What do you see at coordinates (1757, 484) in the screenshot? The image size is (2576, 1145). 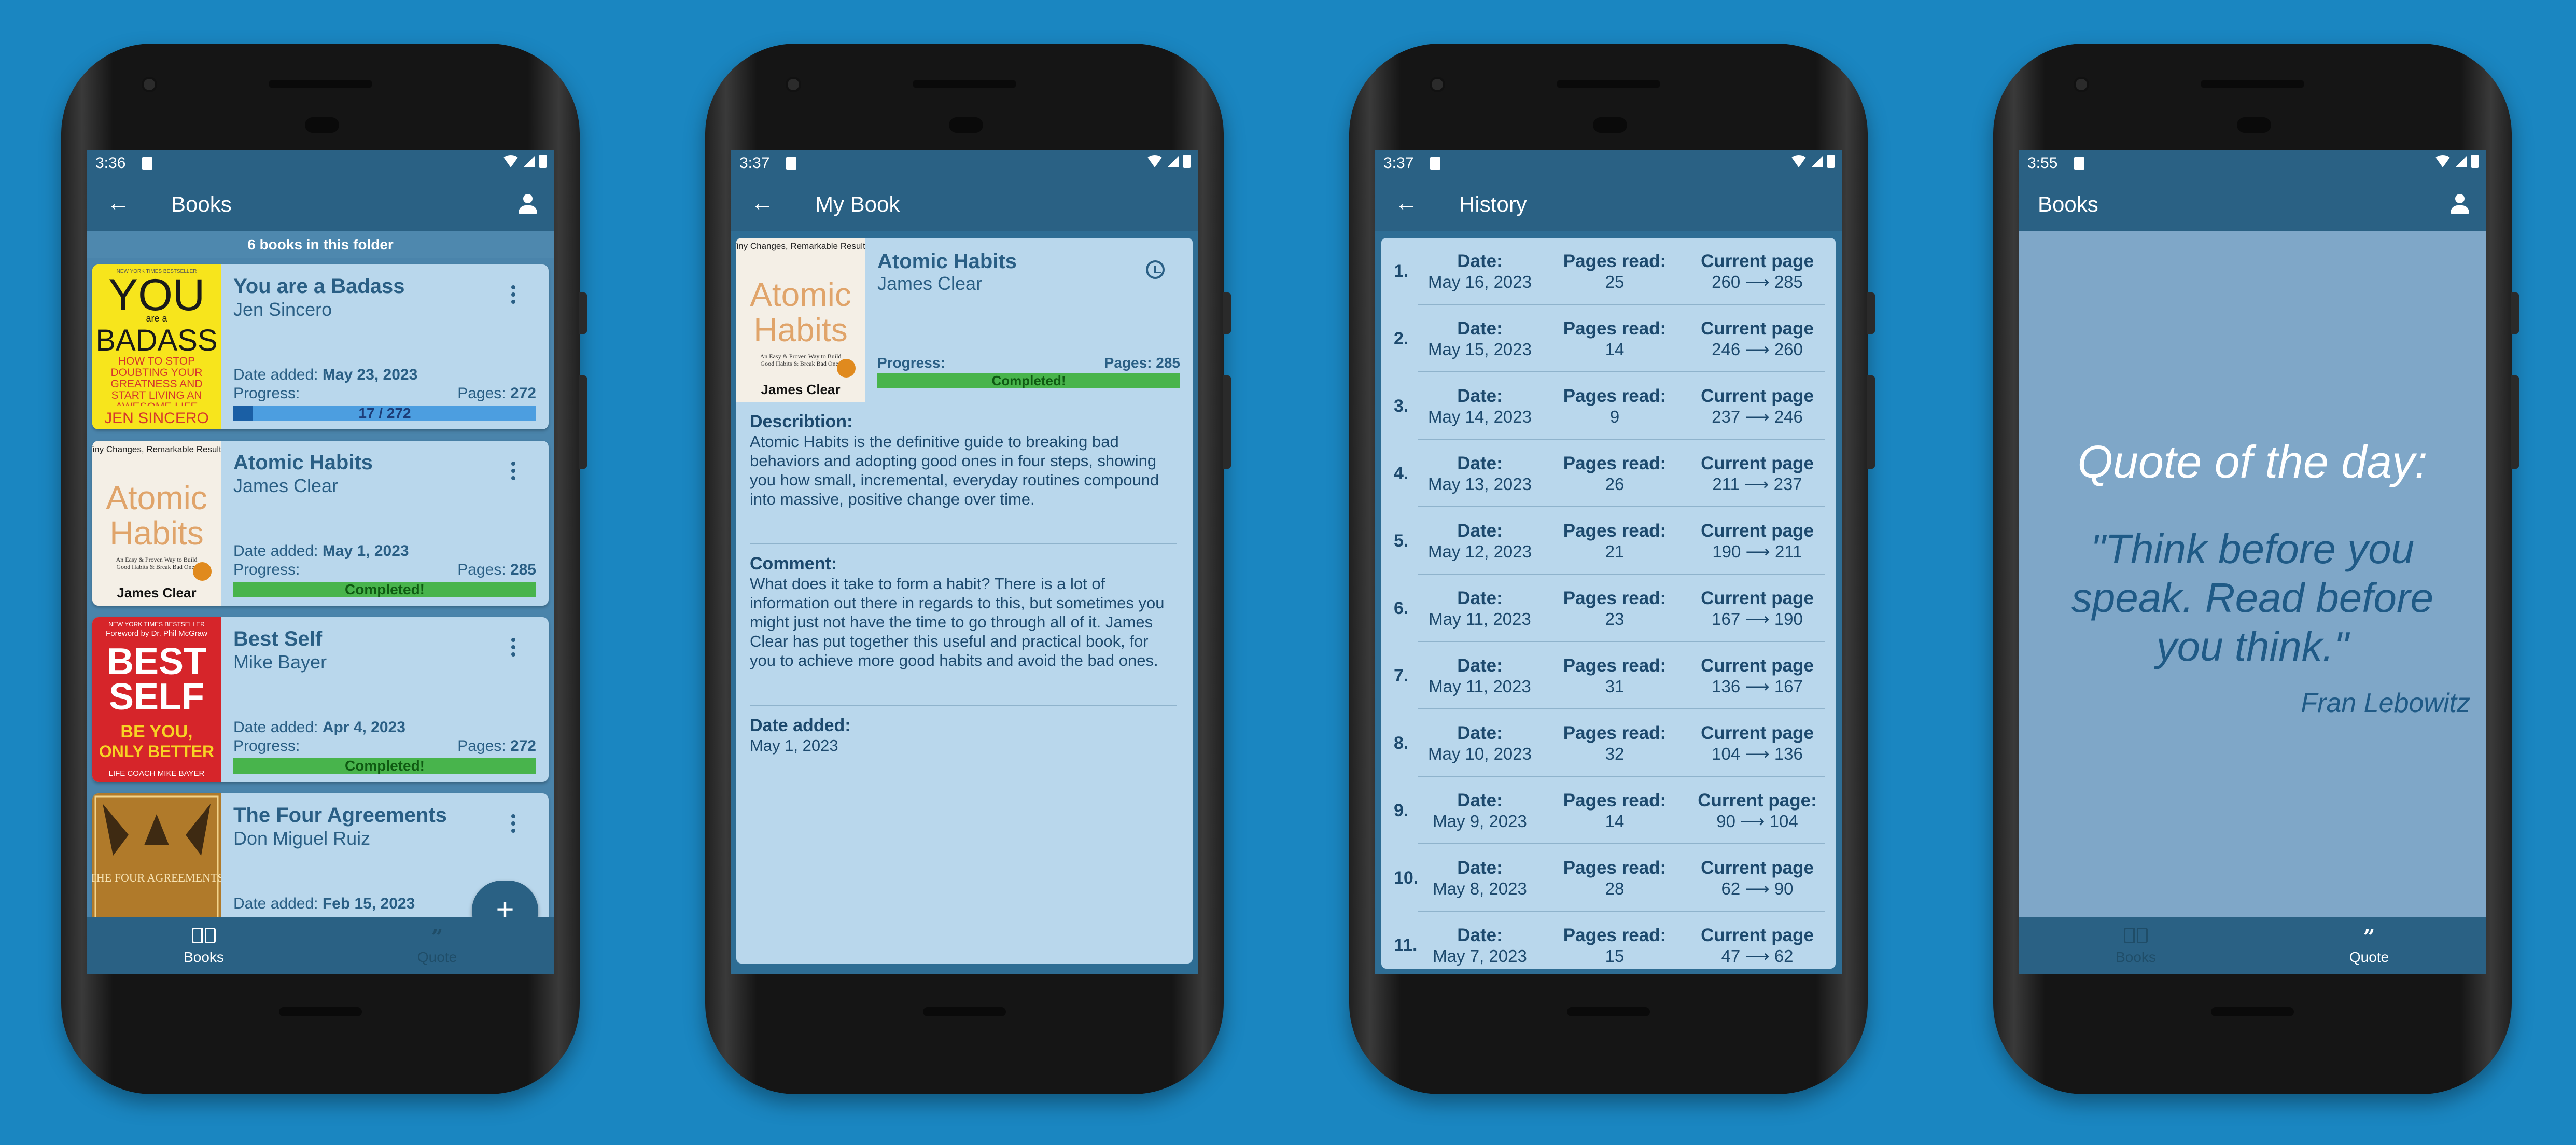 I see `current-page-value: 211 ⟶ 237` at bounding box center [1757, 484].